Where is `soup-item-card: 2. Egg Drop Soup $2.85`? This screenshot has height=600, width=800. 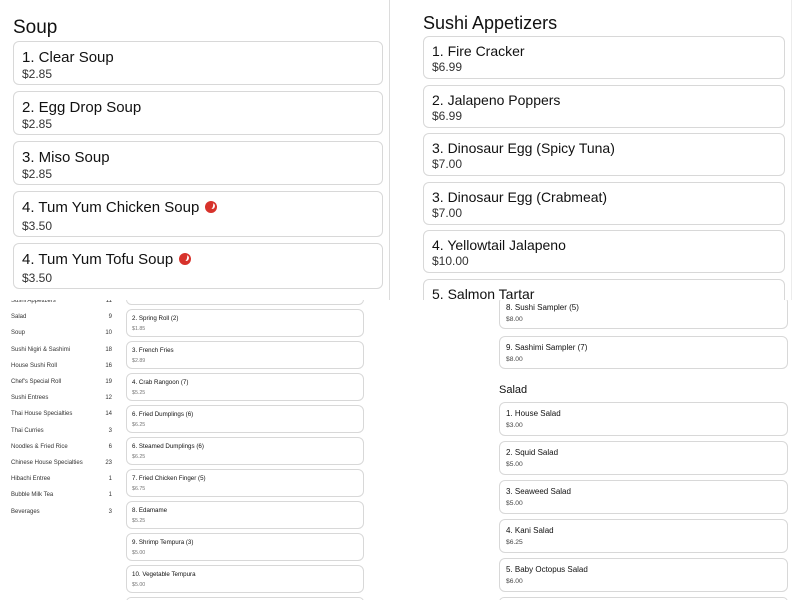 soup-item-card: 2. Egg Drop Soup $2.85 is located at coordinates (198, 113).